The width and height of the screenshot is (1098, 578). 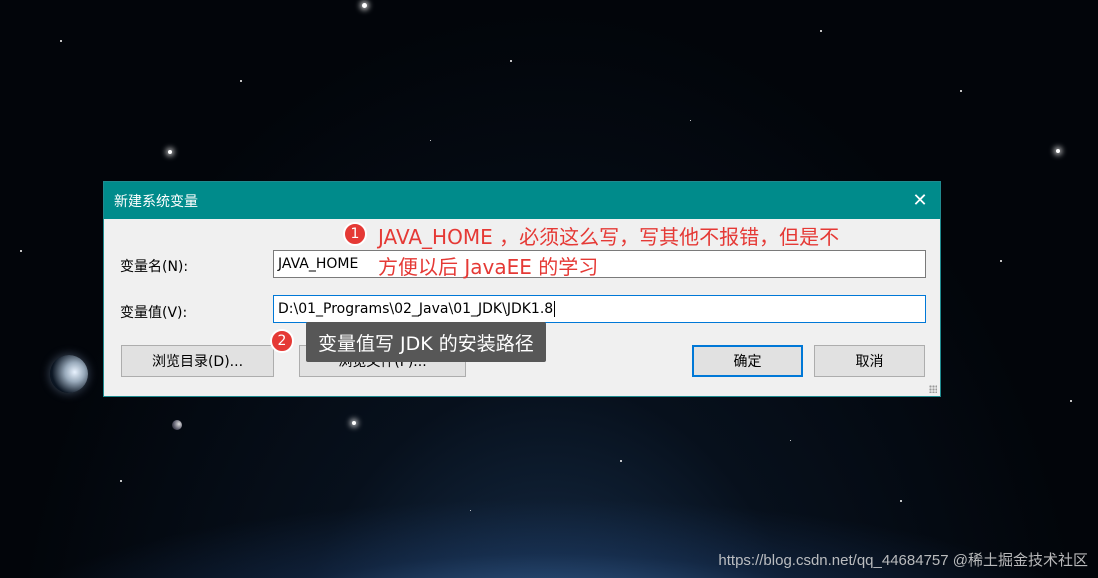 I want to click on close-button: ✕, so click(x=920, y=200).